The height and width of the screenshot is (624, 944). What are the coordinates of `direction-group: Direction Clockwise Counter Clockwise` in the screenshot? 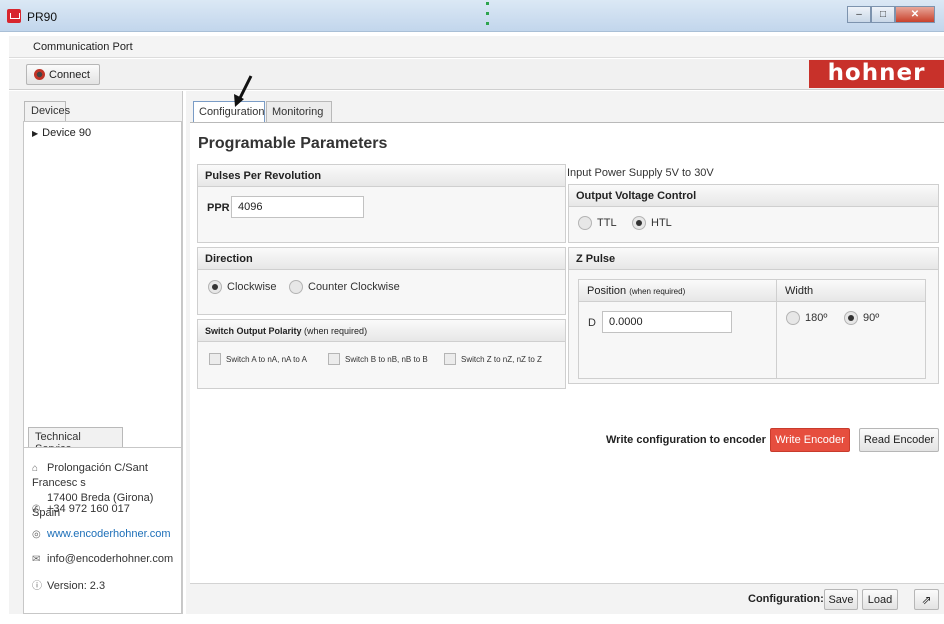 It's located at (381, 281).